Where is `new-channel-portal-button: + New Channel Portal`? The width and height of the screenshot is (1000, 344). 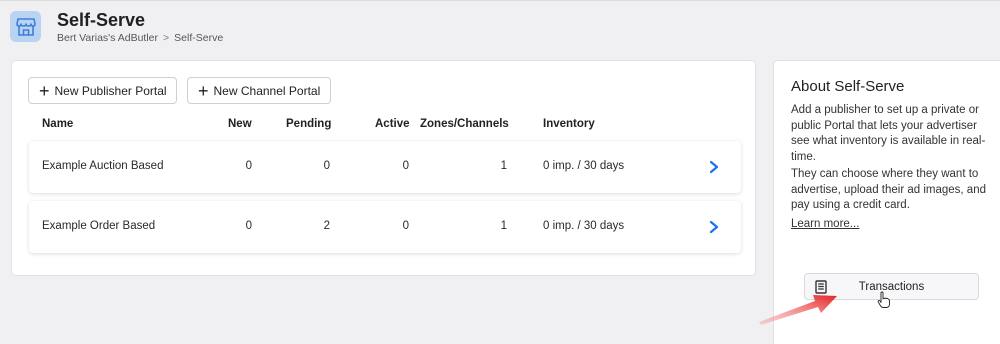
new-channel-portal-button: + New Channel Portal is located at coordinates (259, 90).